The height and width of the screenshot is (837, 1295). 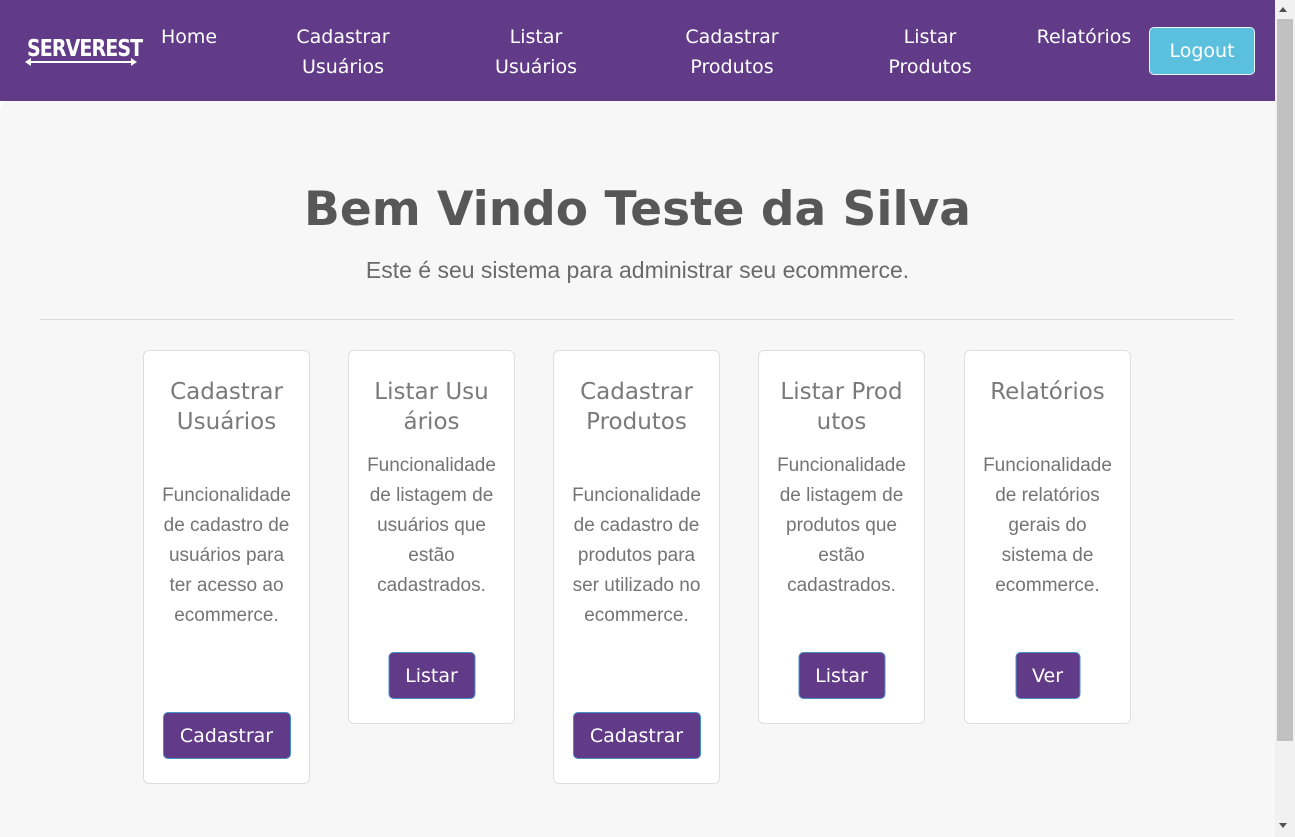 What do you see at coordinates (1047, 675) in the screenshot?
I see `ver-relatorios-button: Ver` at bounding box center [1047, 675].